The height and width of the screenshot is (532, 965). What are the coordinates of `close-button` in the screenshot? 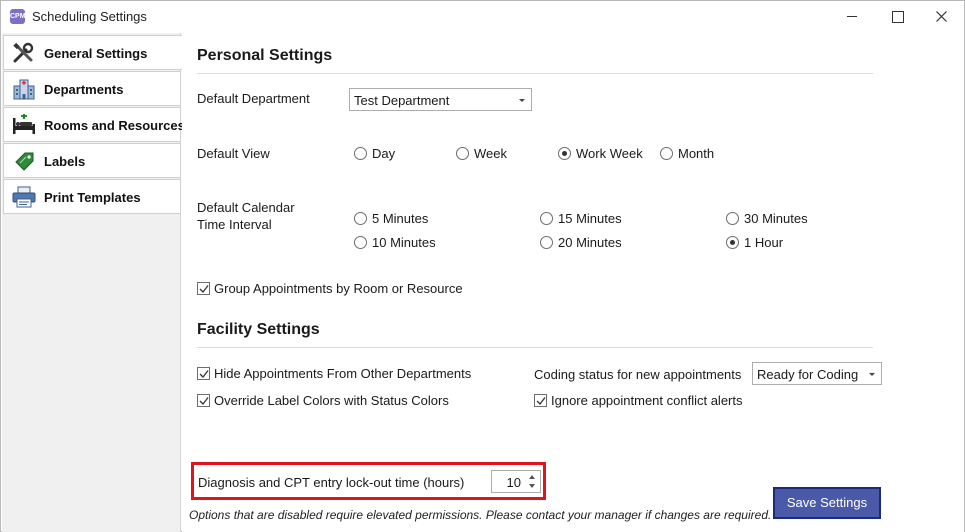 It's located at (942, 16).